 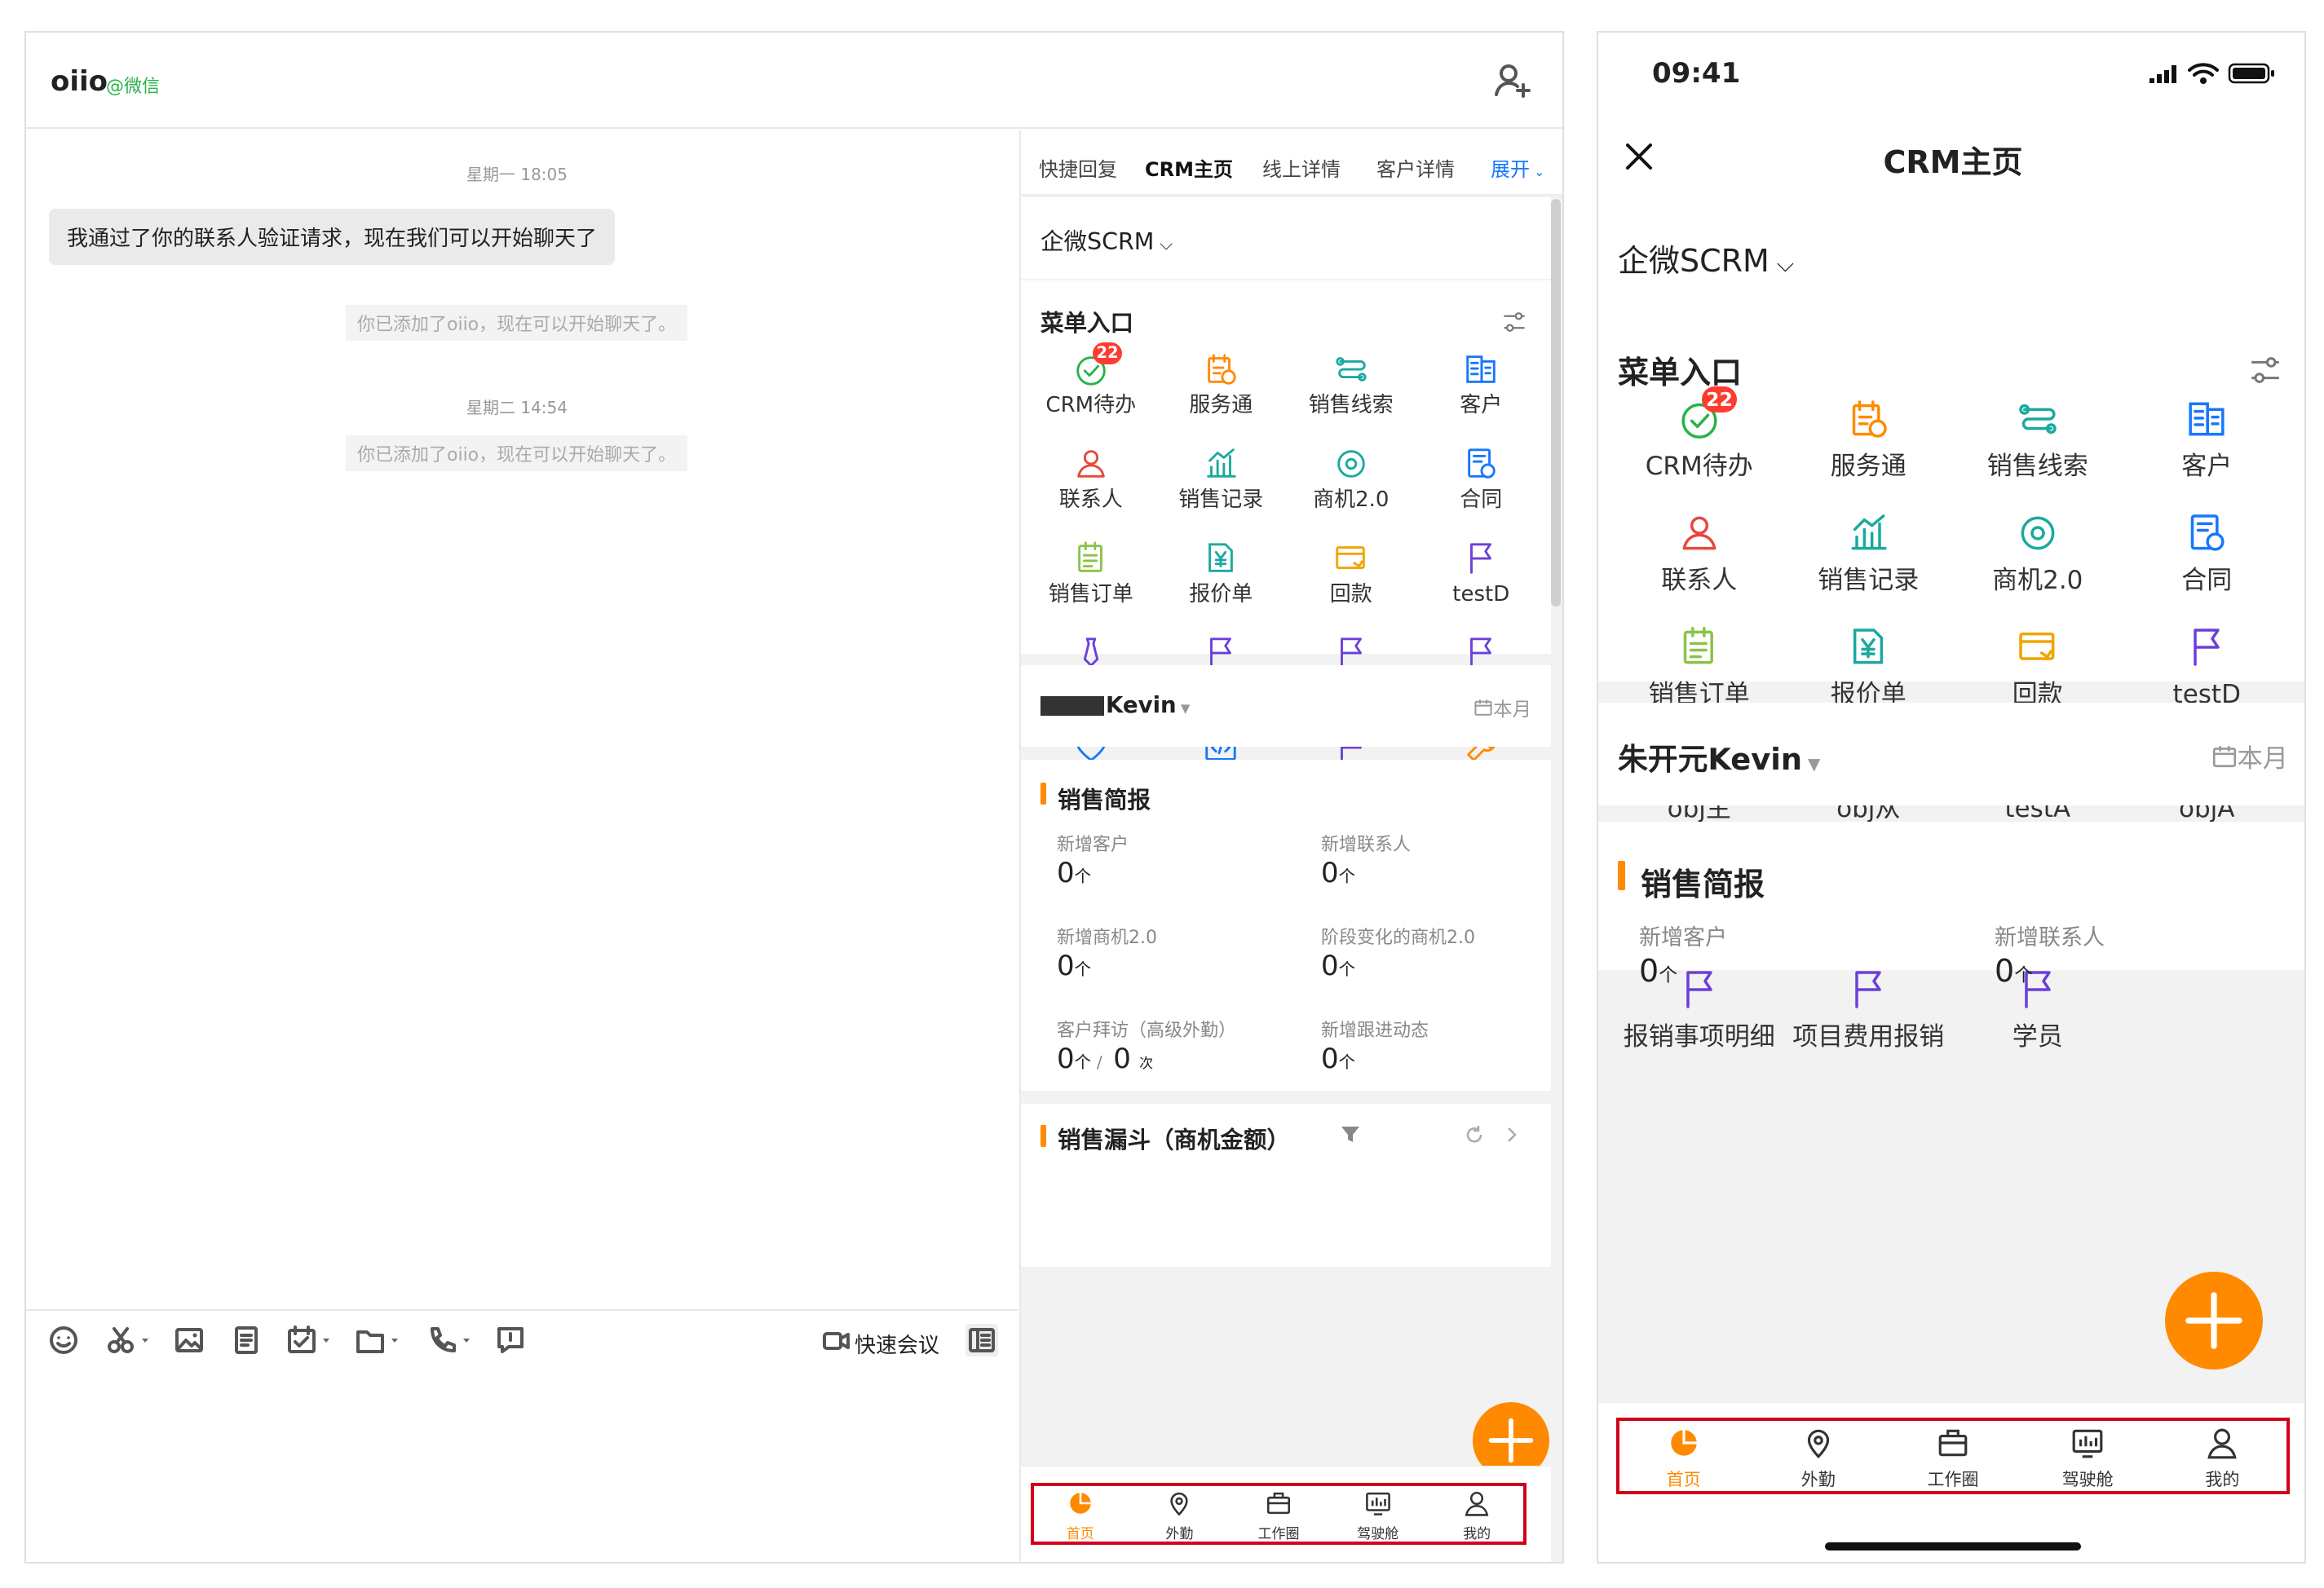 What do you see at coordinates (1278, 1503) in the screenshot?
I see `work-circle-icon` at bounding box center [1278, 1503].